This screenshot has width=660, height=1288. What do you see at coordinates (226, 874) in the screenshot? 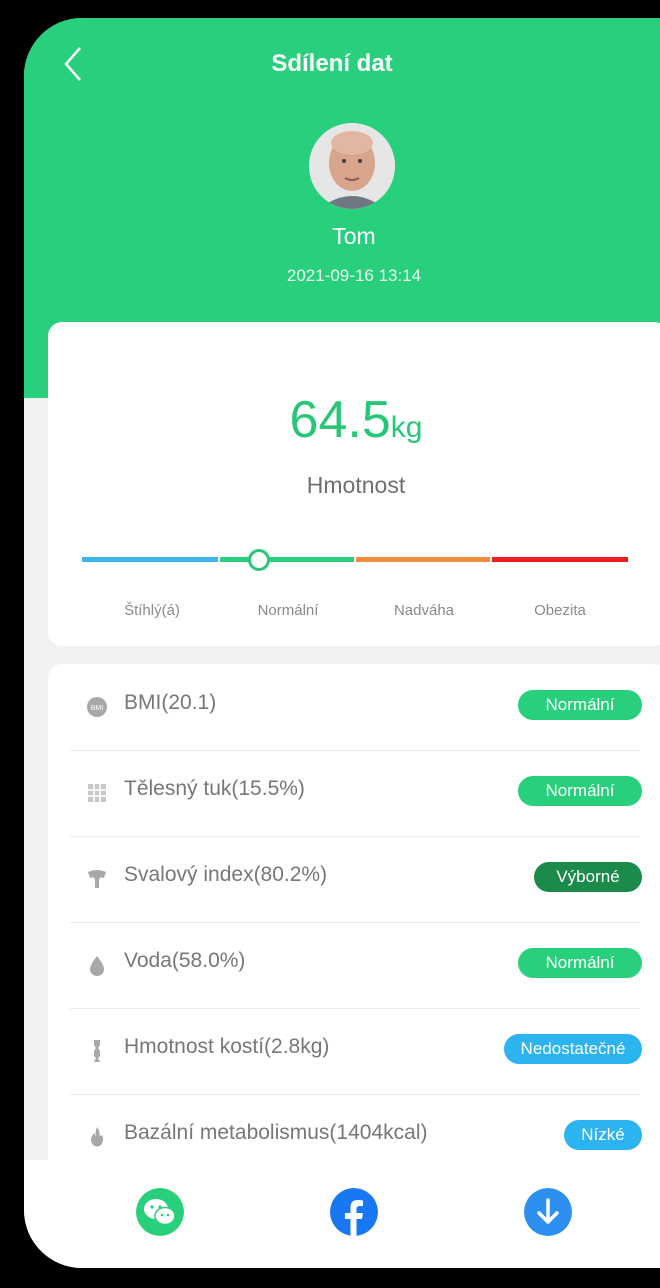
I see `metric-label: Svalový index(80.2%)` at bounding box center [226, 874].